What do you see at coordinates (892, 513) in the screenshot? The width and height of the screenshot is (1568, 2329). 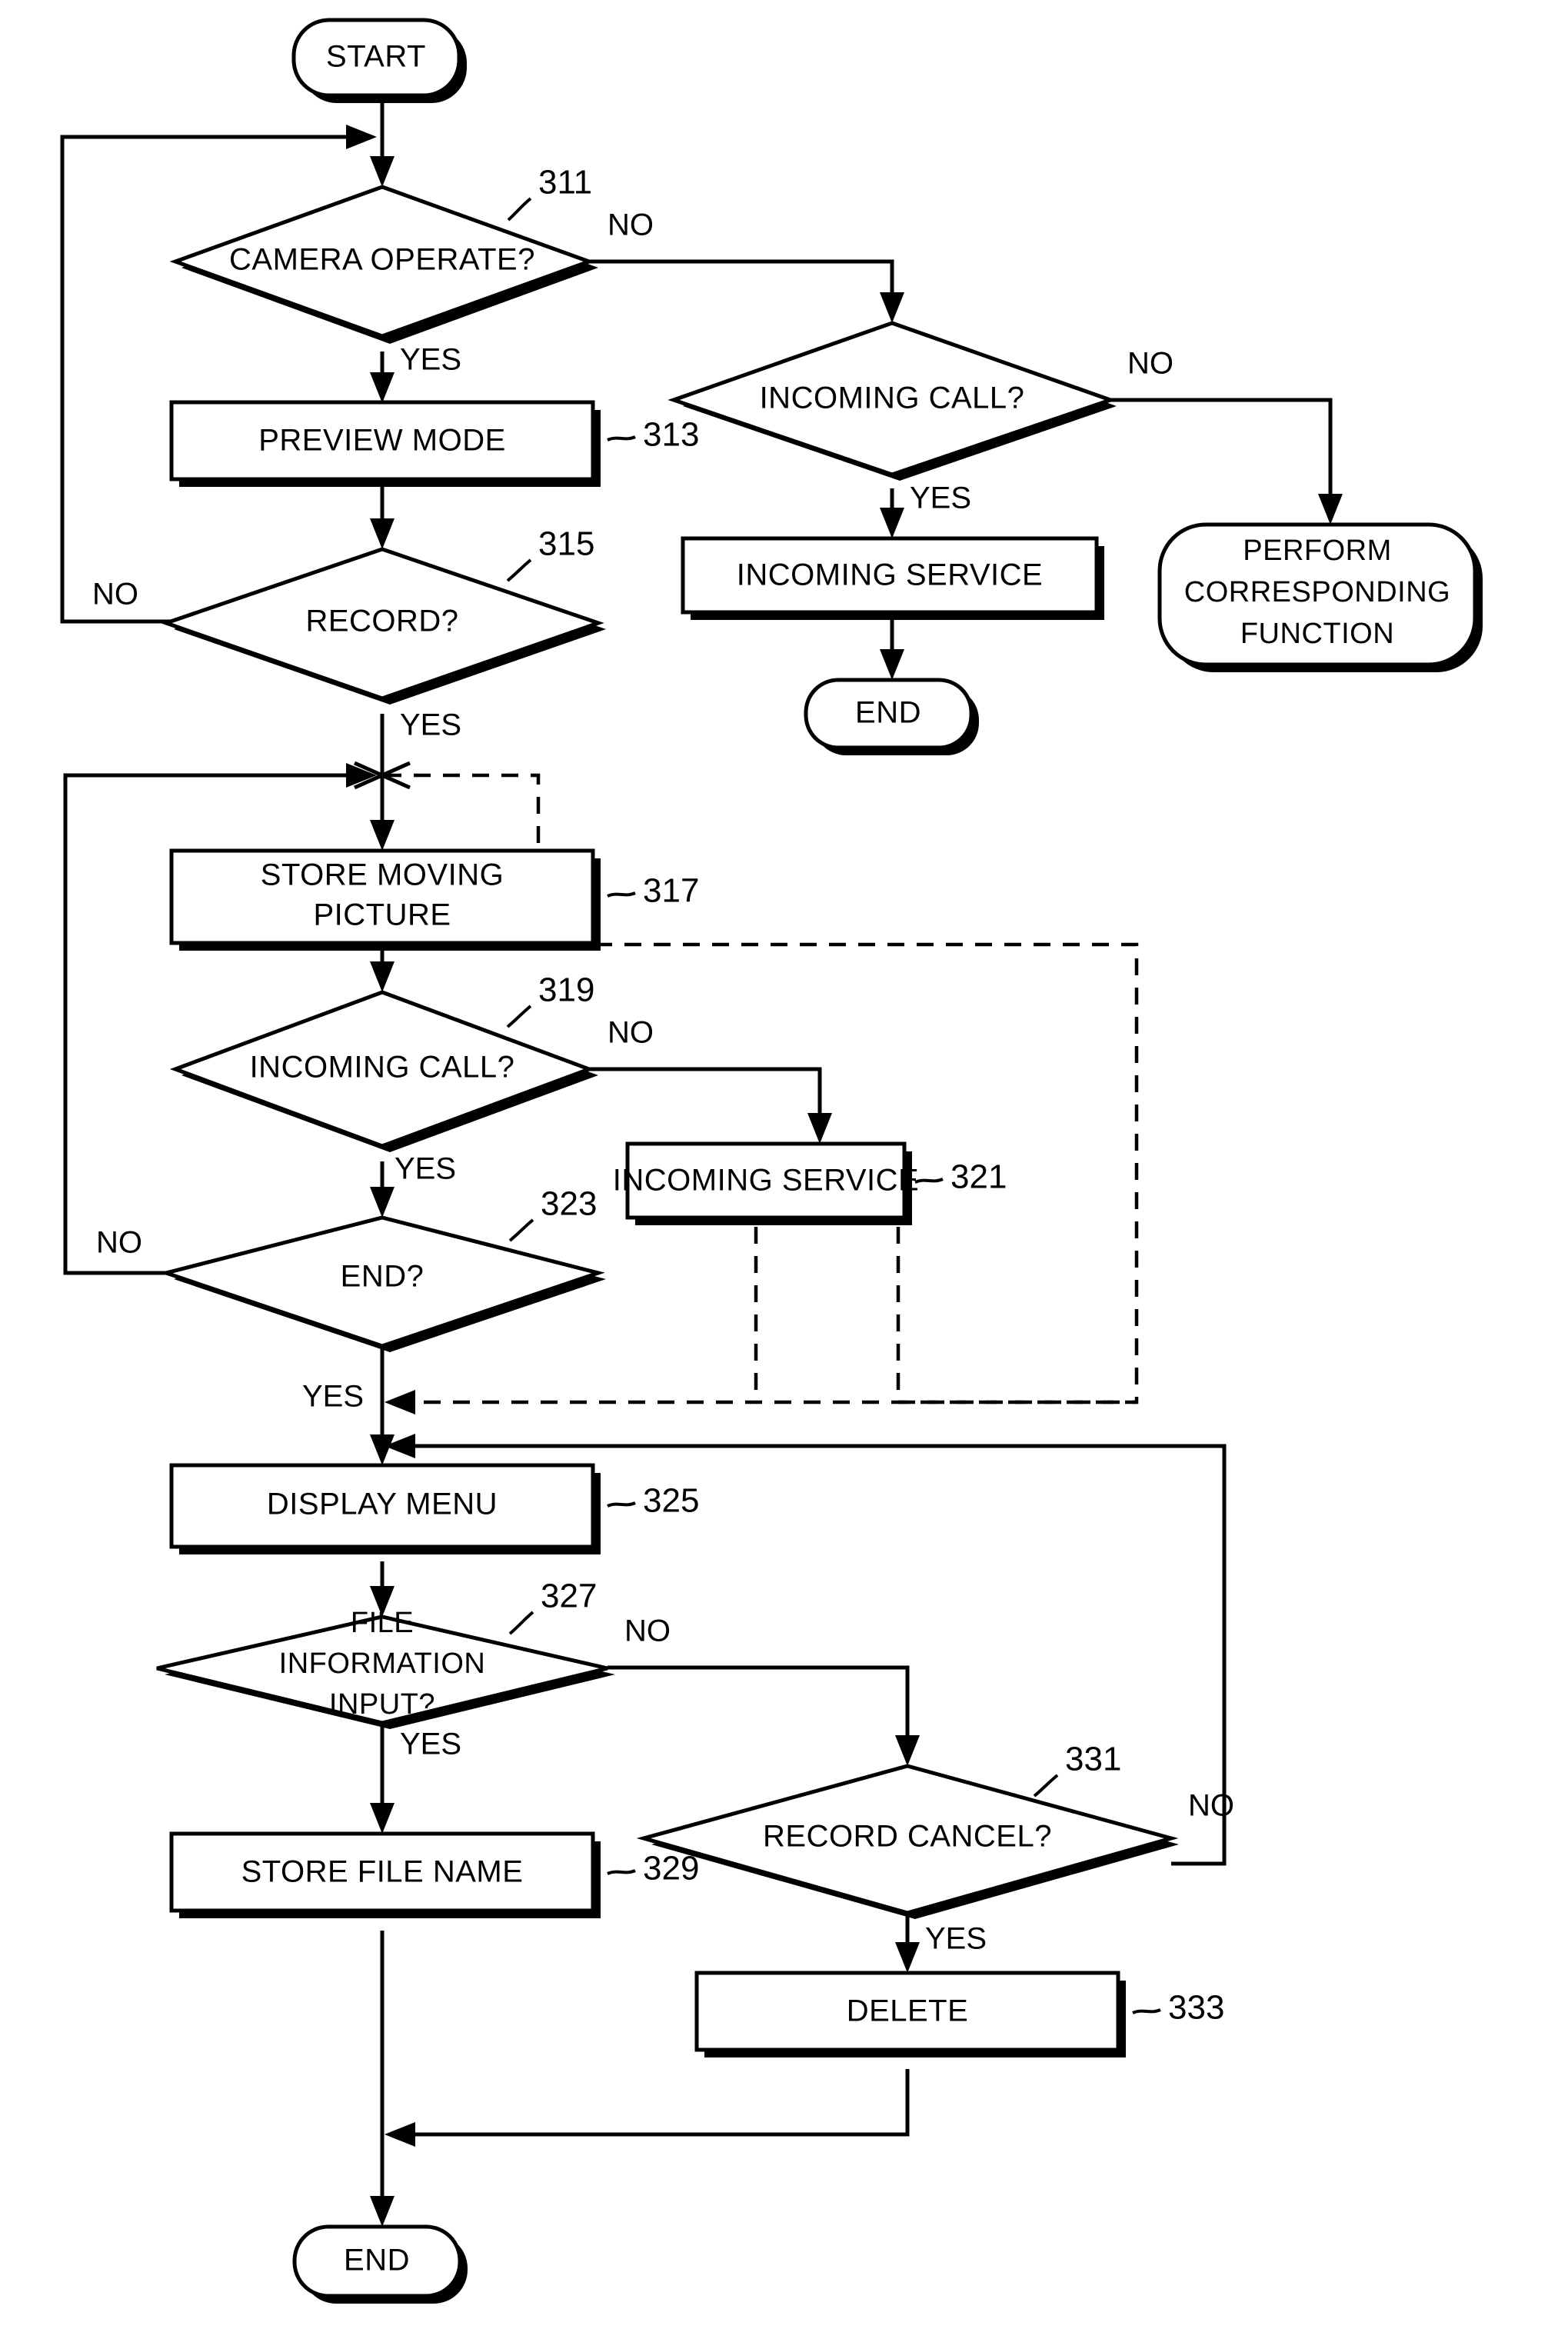 I see `connector-incoming-top-yes` at bounding box center [892, 513].